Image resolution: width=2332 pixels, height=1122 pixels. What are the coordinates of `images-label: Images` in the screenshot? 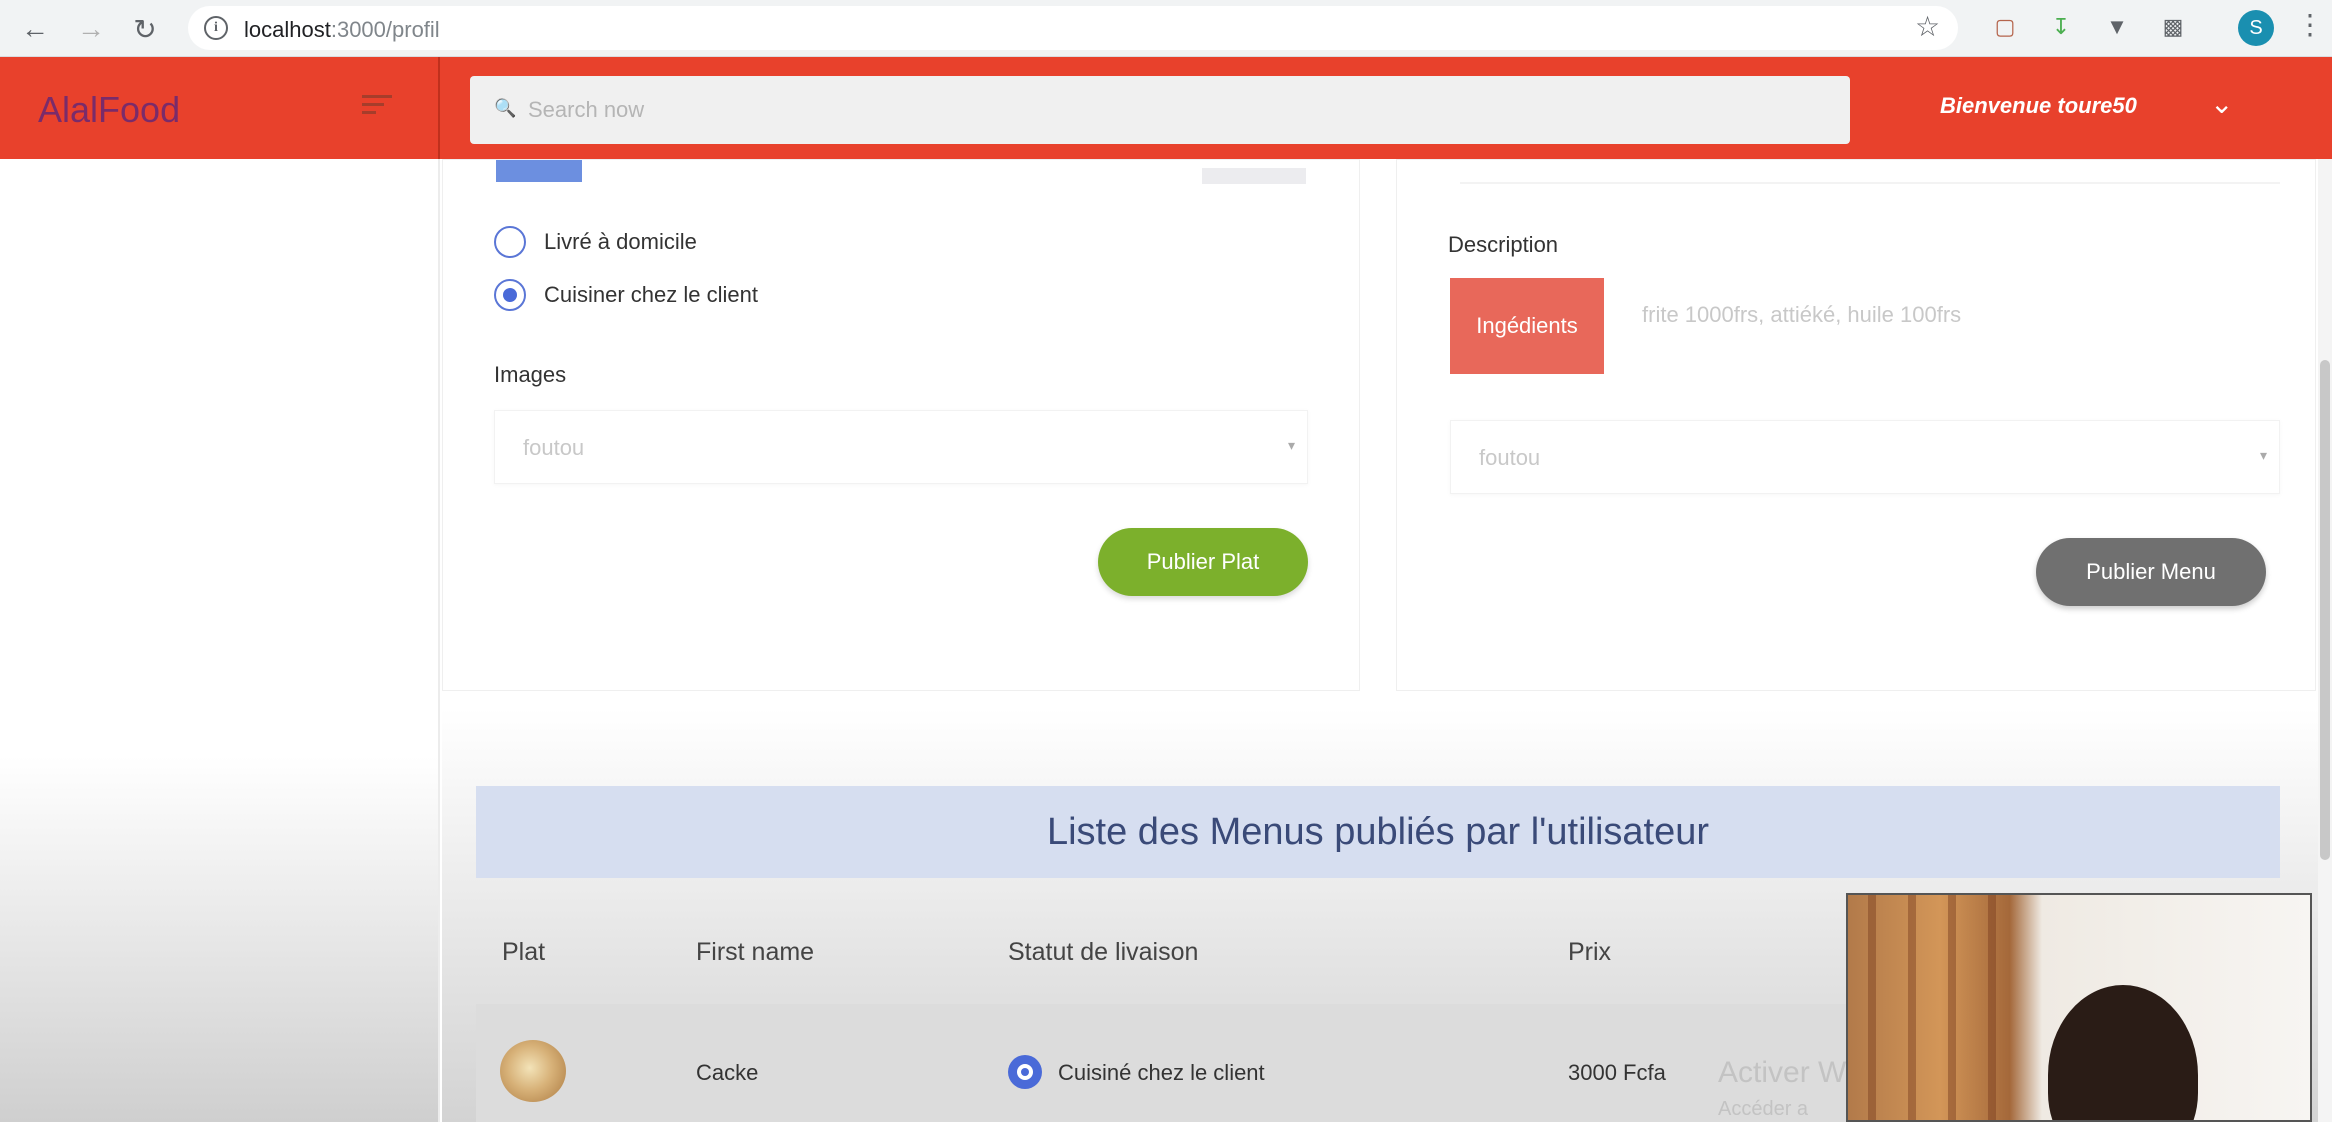 It's located at (530, 374).